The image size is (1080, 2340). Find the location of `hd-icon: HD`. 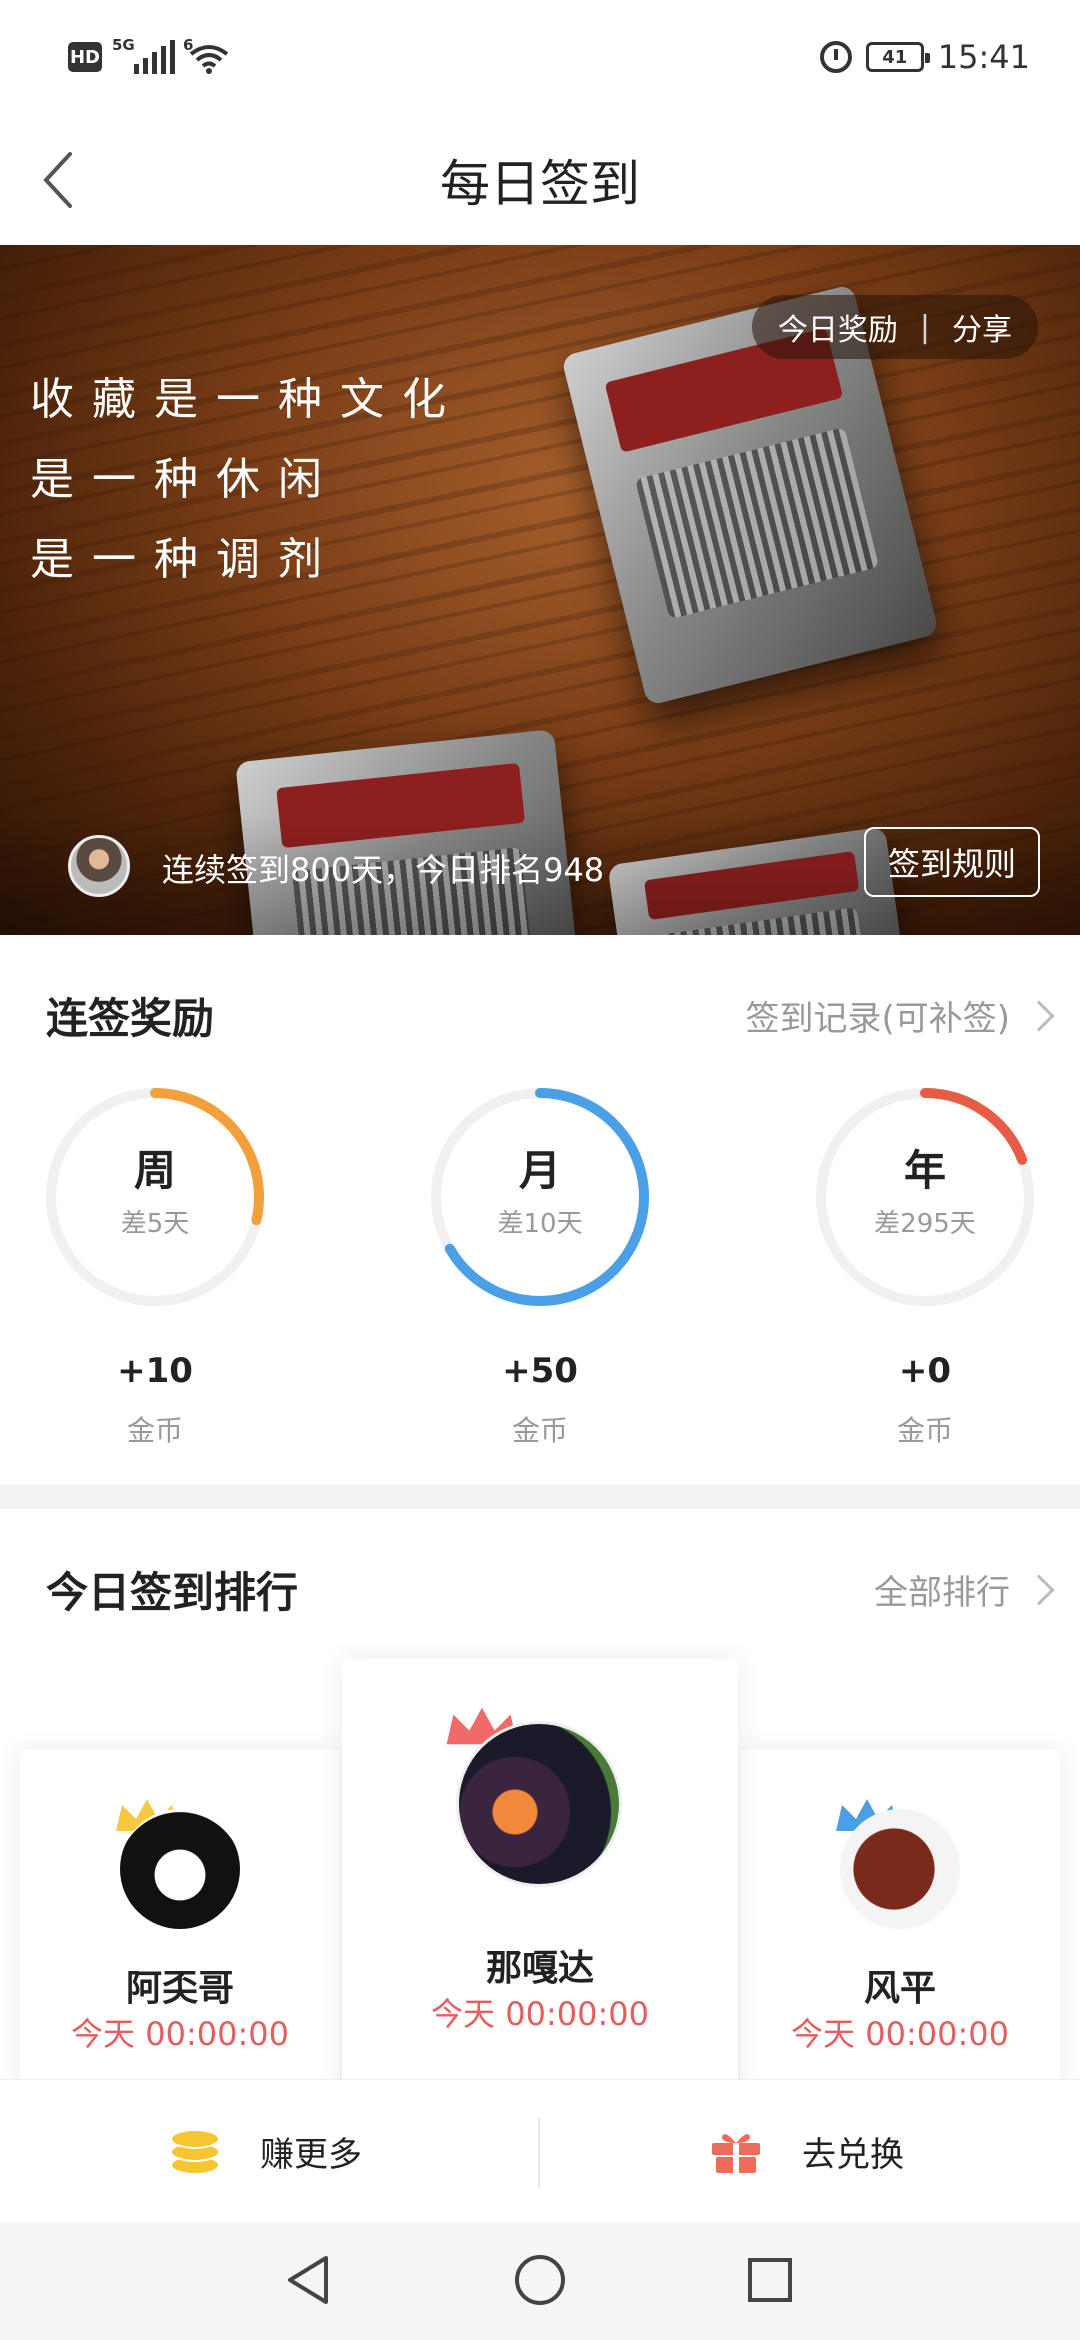

hd-icon: HD is located at coordinates (85, 57).